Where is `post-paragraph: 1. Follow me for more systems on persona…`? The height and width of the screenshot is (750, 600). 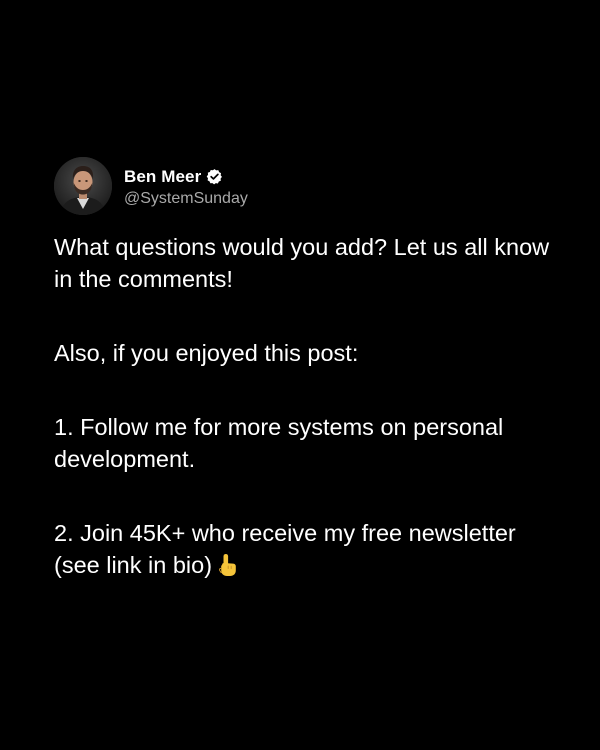
post-paragraph: 1. Follow me for more systems on persona… is located at coordinates (279, 443).